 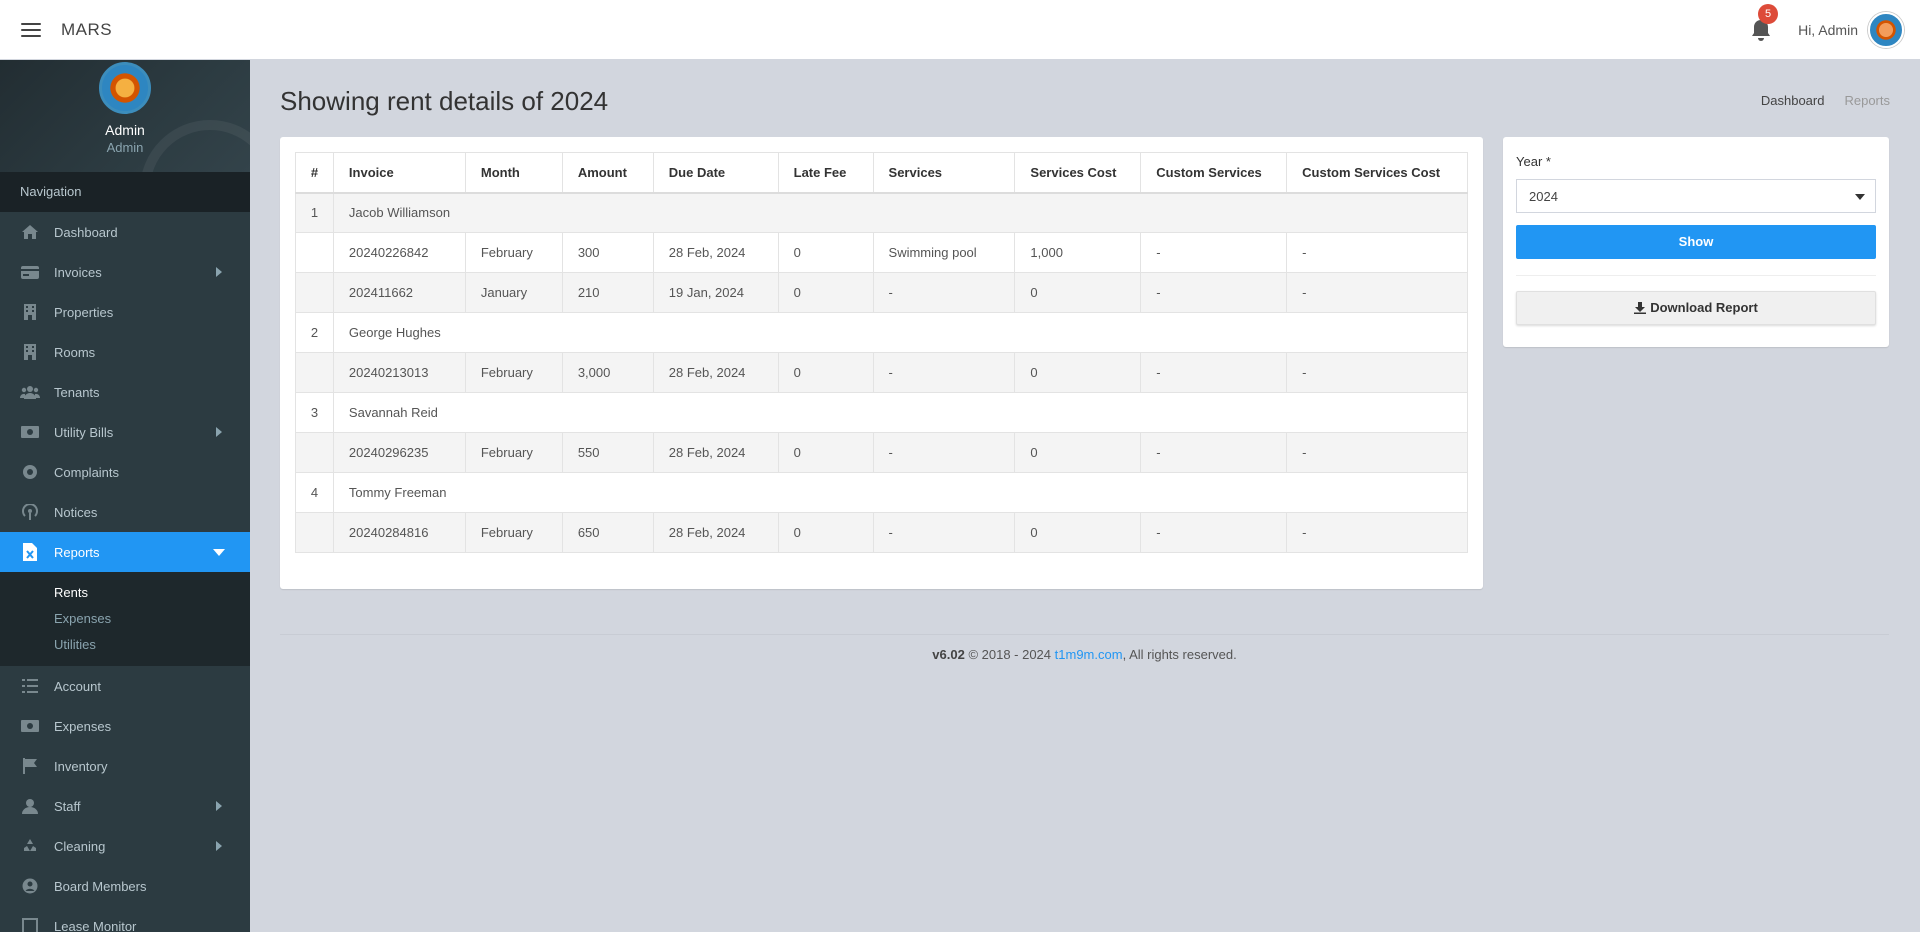 I want to click on breadcrumb: Dashboard Reports, so click(x=1825, y=100).